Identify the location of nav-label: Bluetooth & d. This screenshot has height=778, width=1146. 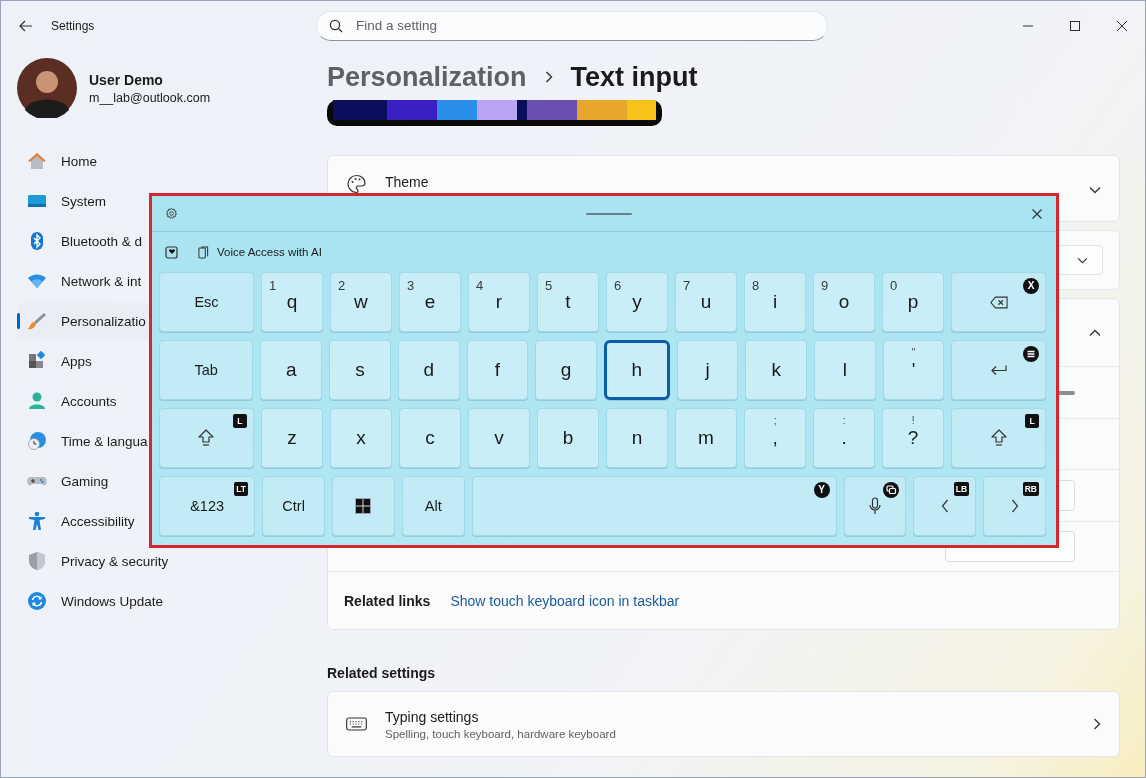
(102, 241).